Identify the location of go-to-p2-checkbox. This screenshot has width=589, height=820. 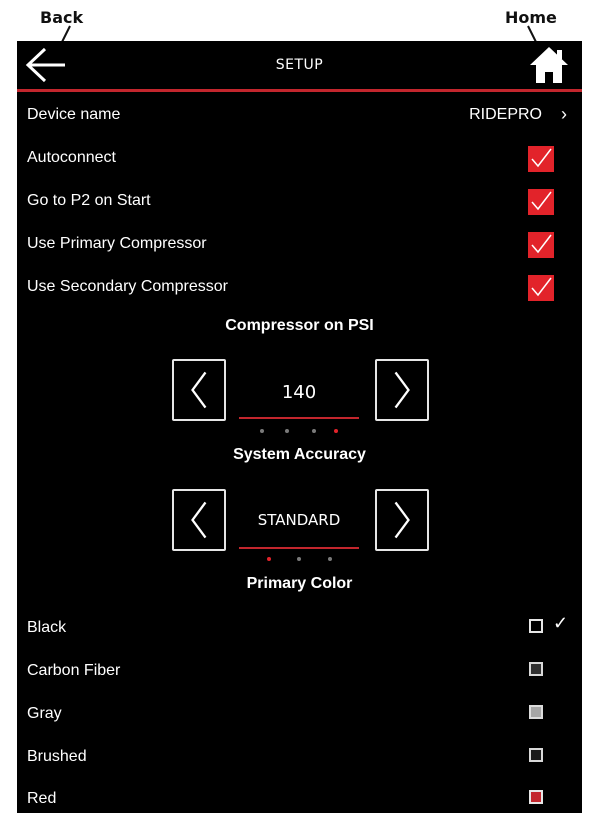
(541, 202).